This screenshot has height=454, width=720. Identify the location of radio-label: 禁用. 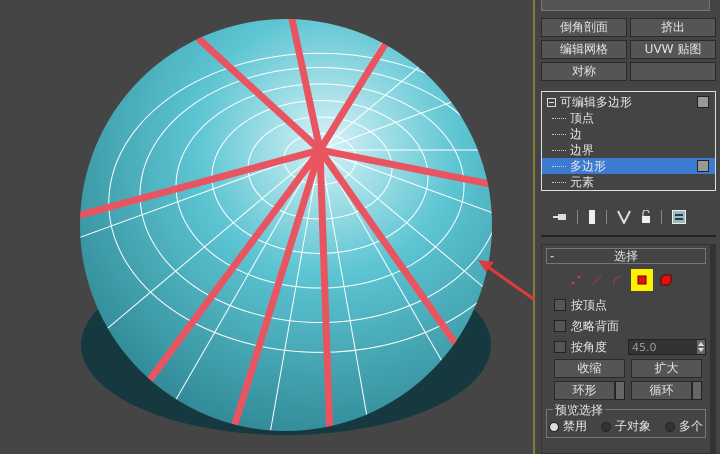
(575, 426).